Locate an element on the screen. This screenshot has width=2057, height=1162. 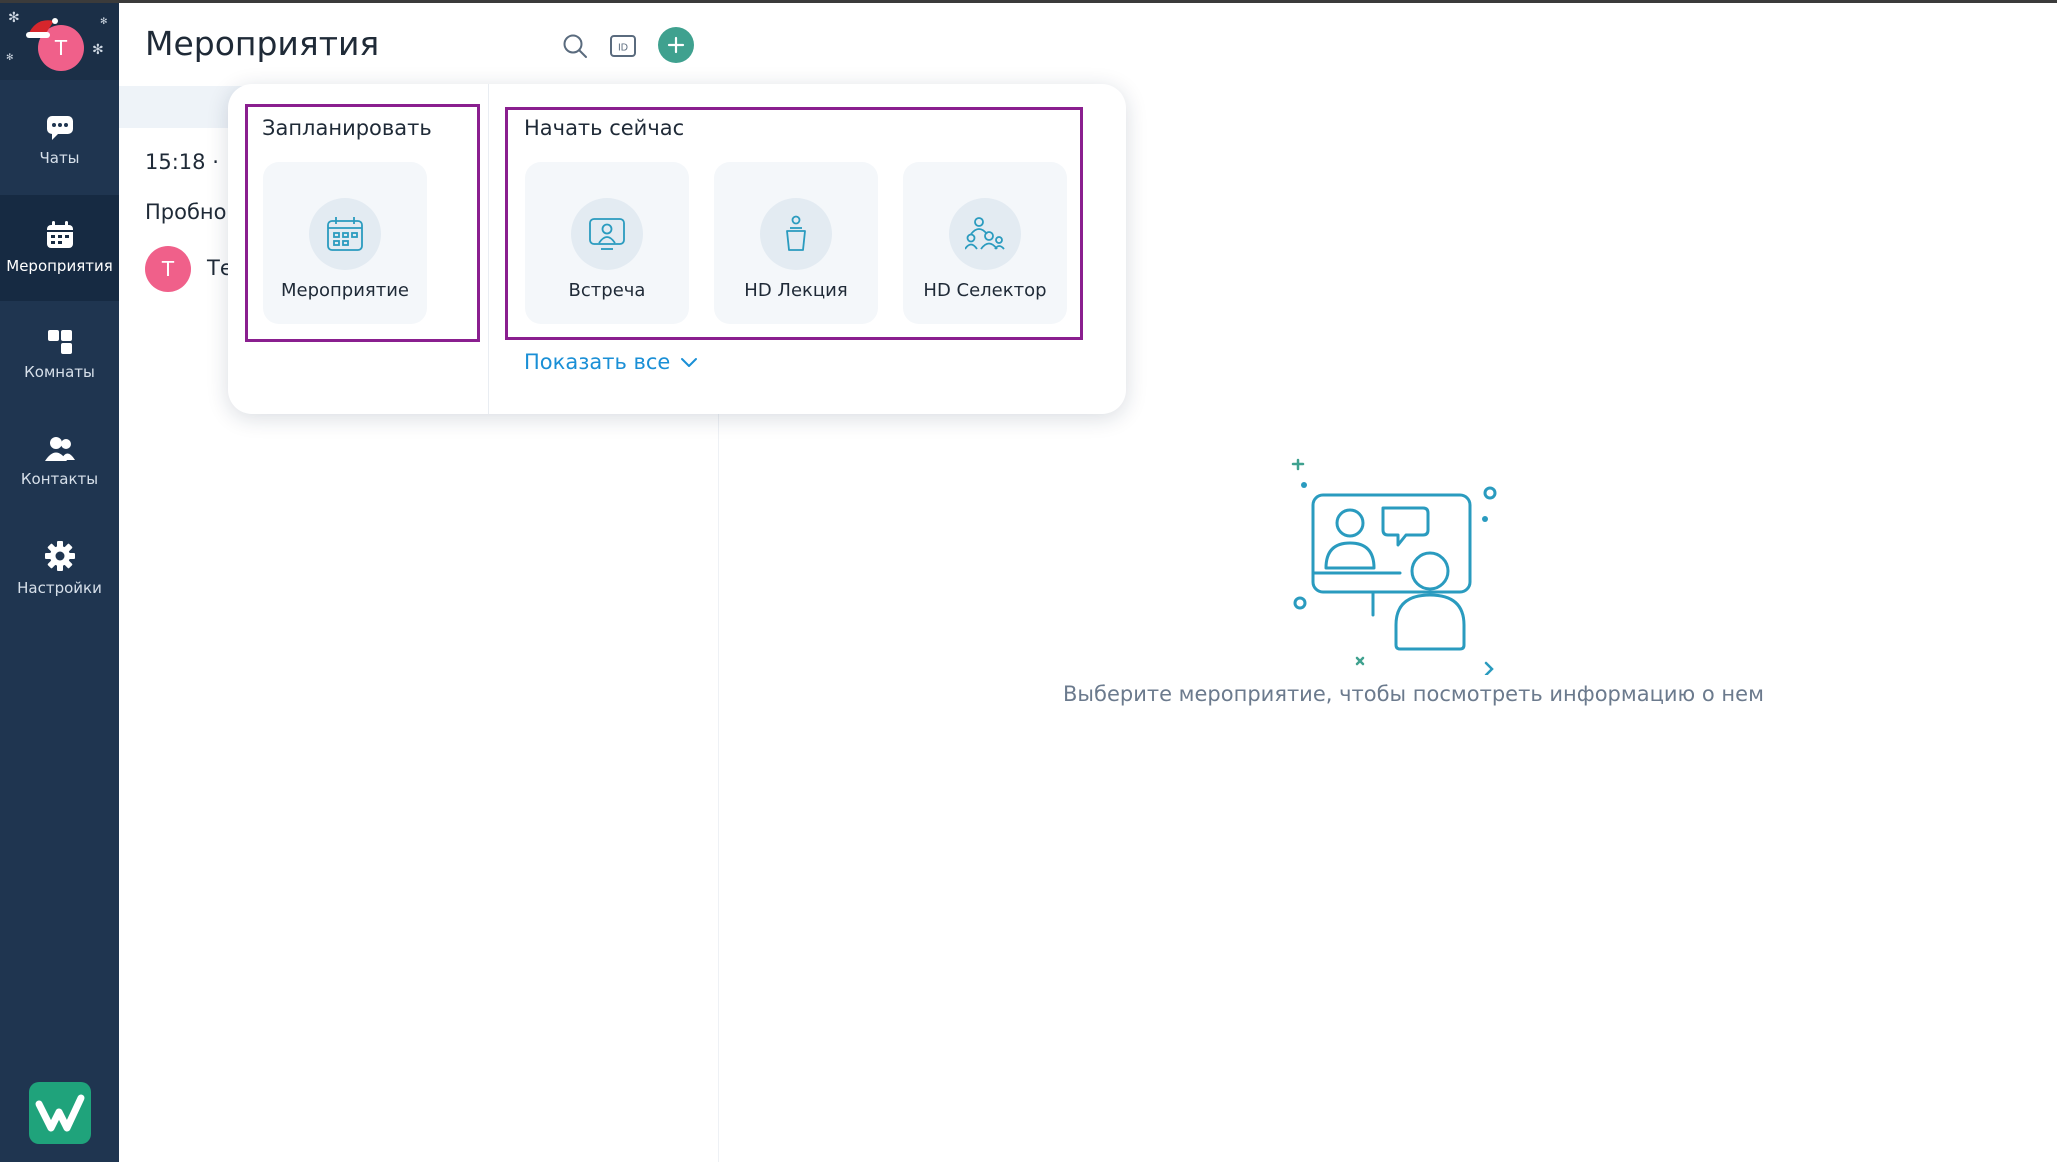
rooms-icon is located at coordinates (59, 342).